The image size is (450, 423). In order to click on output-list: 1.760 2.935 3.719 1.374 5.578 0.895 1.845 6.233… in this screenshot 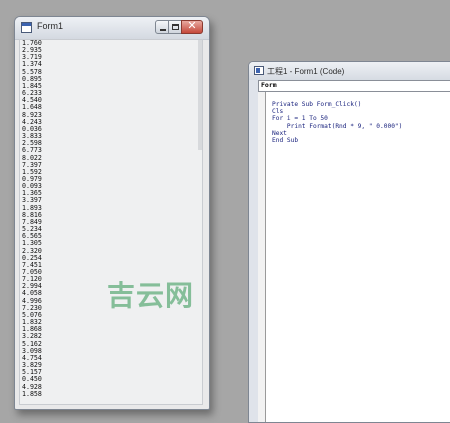, I will do `click(32, 219)`.